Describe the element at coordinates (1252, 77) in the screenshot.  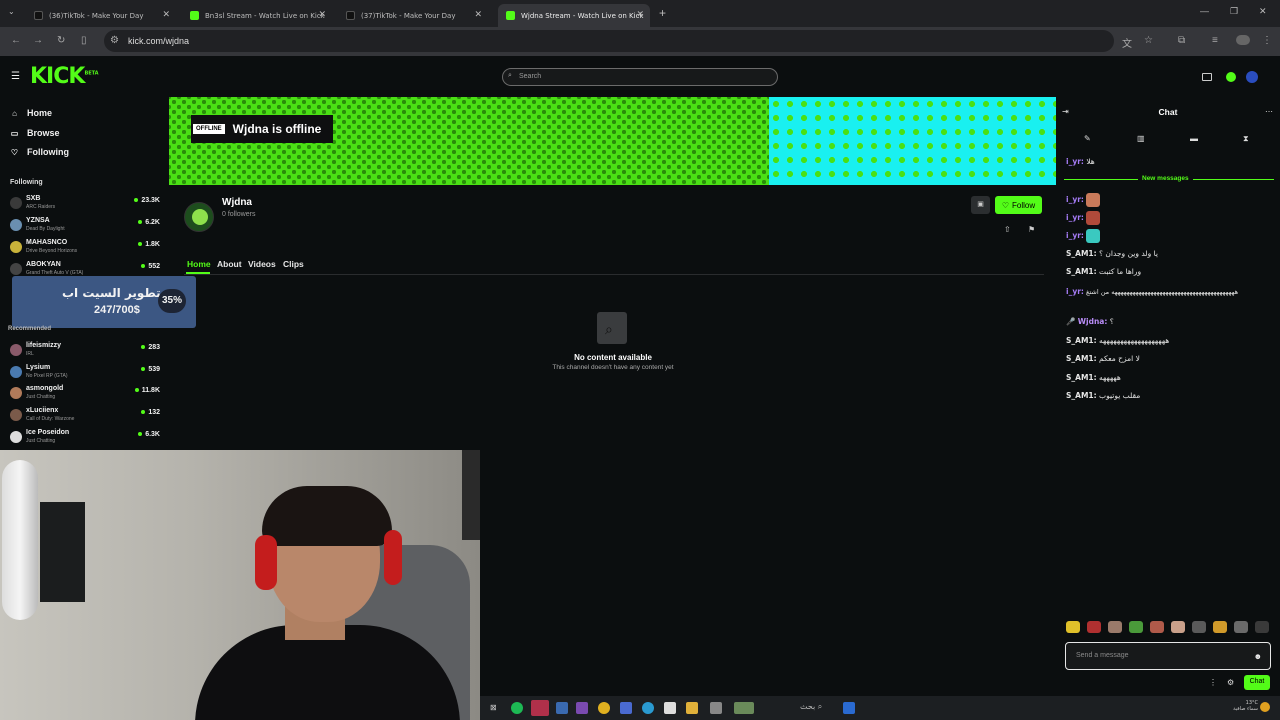
I see `user-avatar` at that location.